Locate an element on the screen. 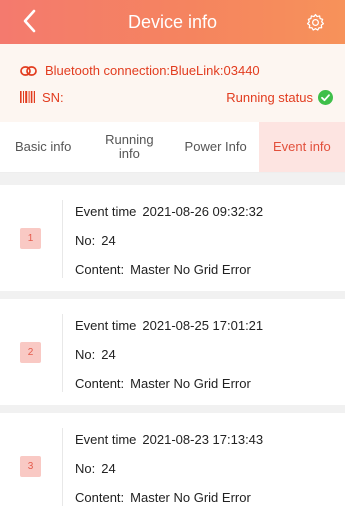 This screenshot has width=345, height=528. check-circle-icon is located at coordinates (325, 97).